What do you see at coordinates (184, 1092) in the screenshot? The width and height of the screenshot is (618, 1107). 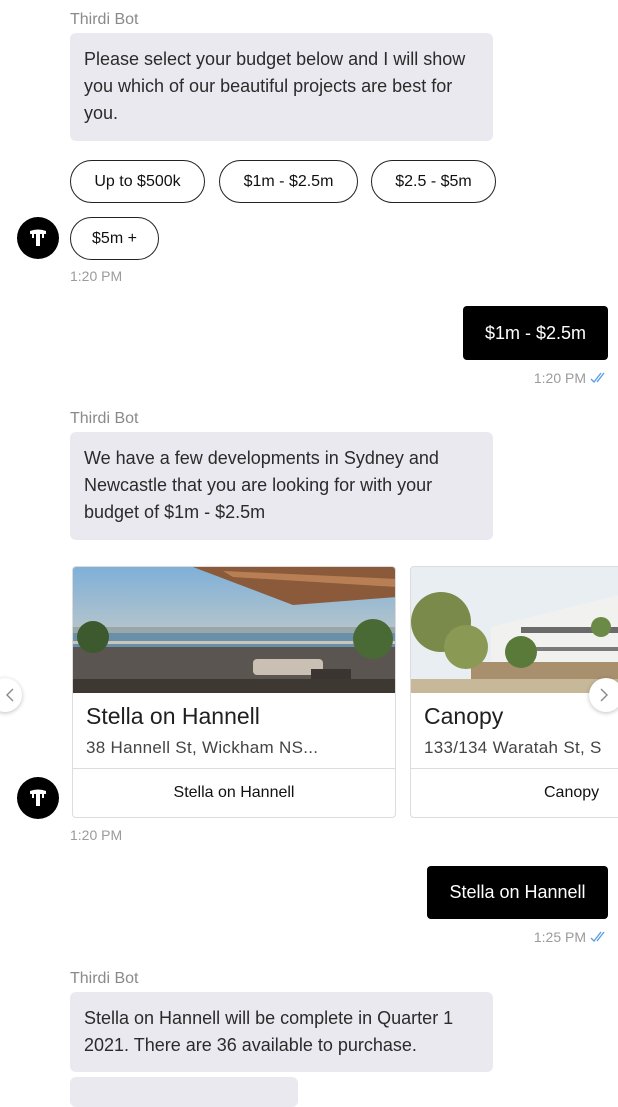 I see `bot-message-bubble-partial` at bounding box center [184, 1092].